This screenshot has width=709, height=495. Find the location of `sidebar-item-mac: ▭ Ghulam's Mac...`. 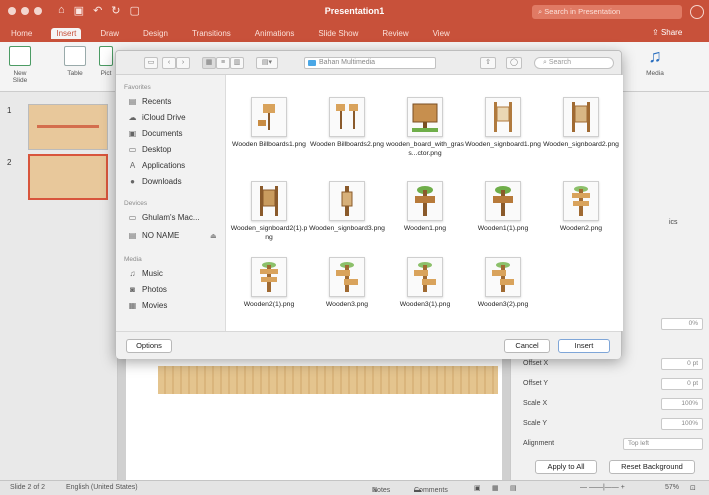

sidebar-item-mac: ▭ Ghulam's Mac... is located at coordinates (164, 217).